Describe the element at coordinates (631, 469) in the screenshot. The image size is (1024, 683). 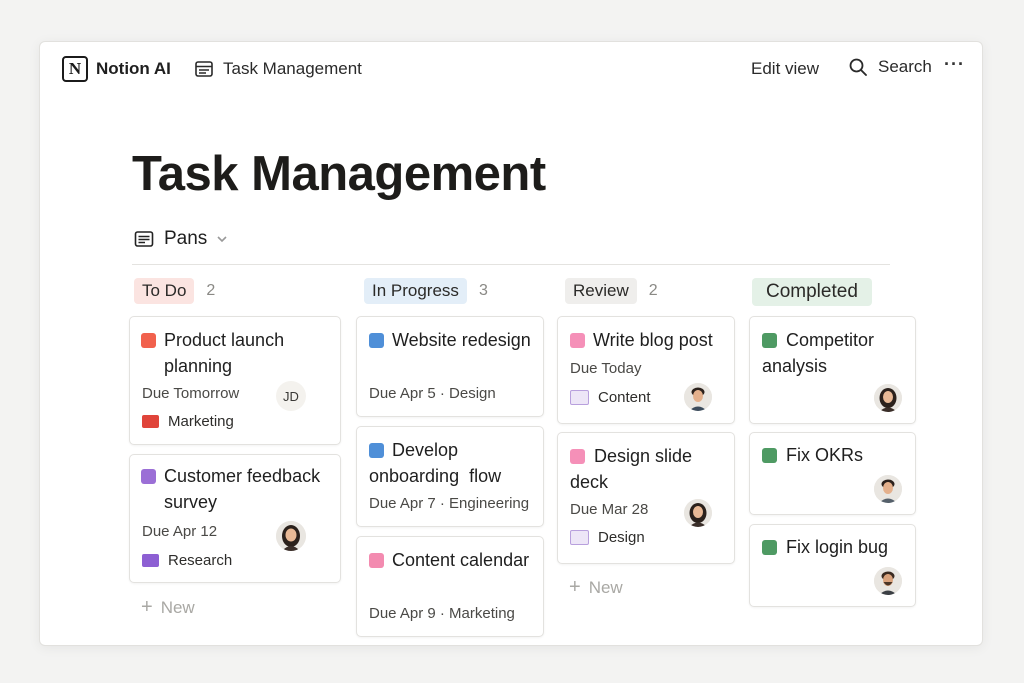
I see `card-title: Design slide deck` at that location.